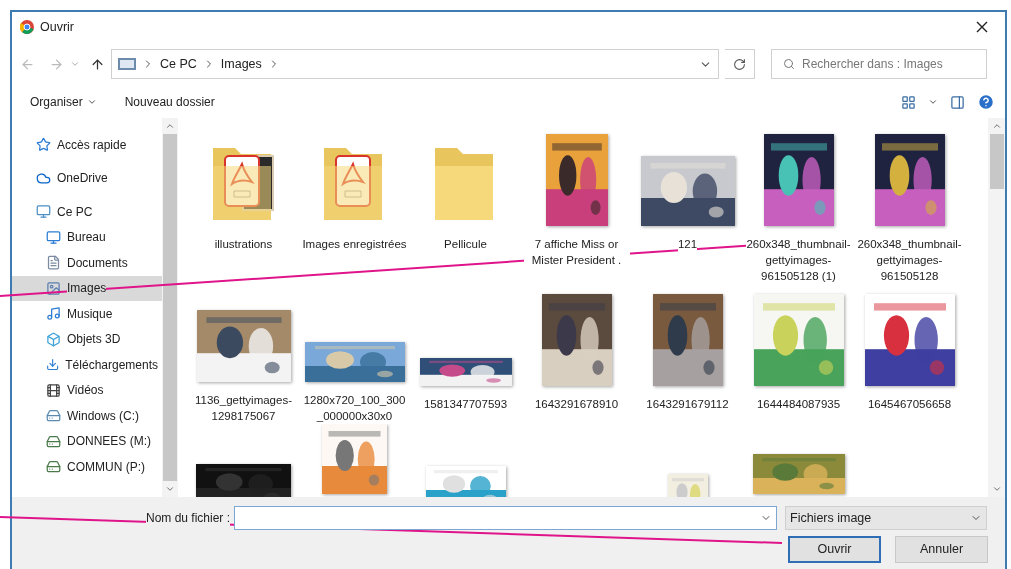 This screenshot has width=1011, height=569. What do you see at coordinates (87, 145) in the screenshot?
I see `sidebar-item: Accès rapide` at bounding box center [87, 145].